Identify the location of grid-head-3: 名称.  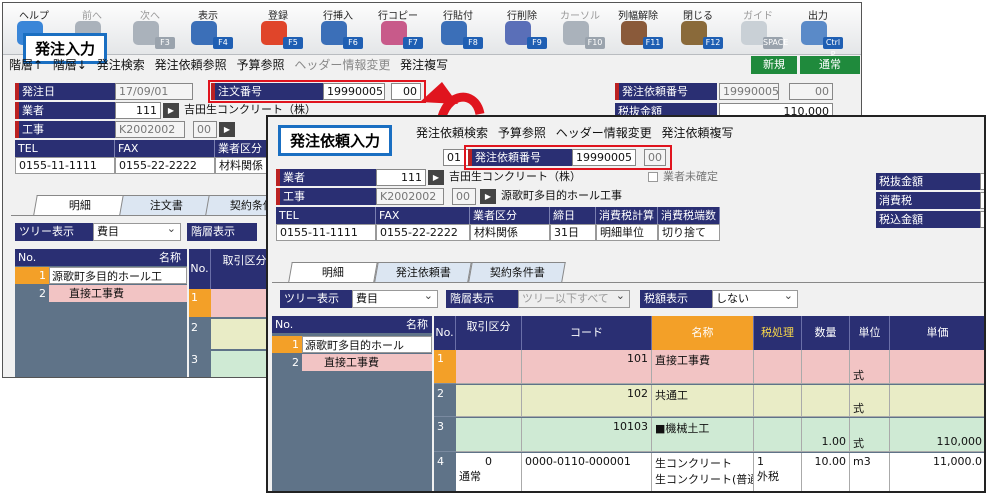
(703, 333).